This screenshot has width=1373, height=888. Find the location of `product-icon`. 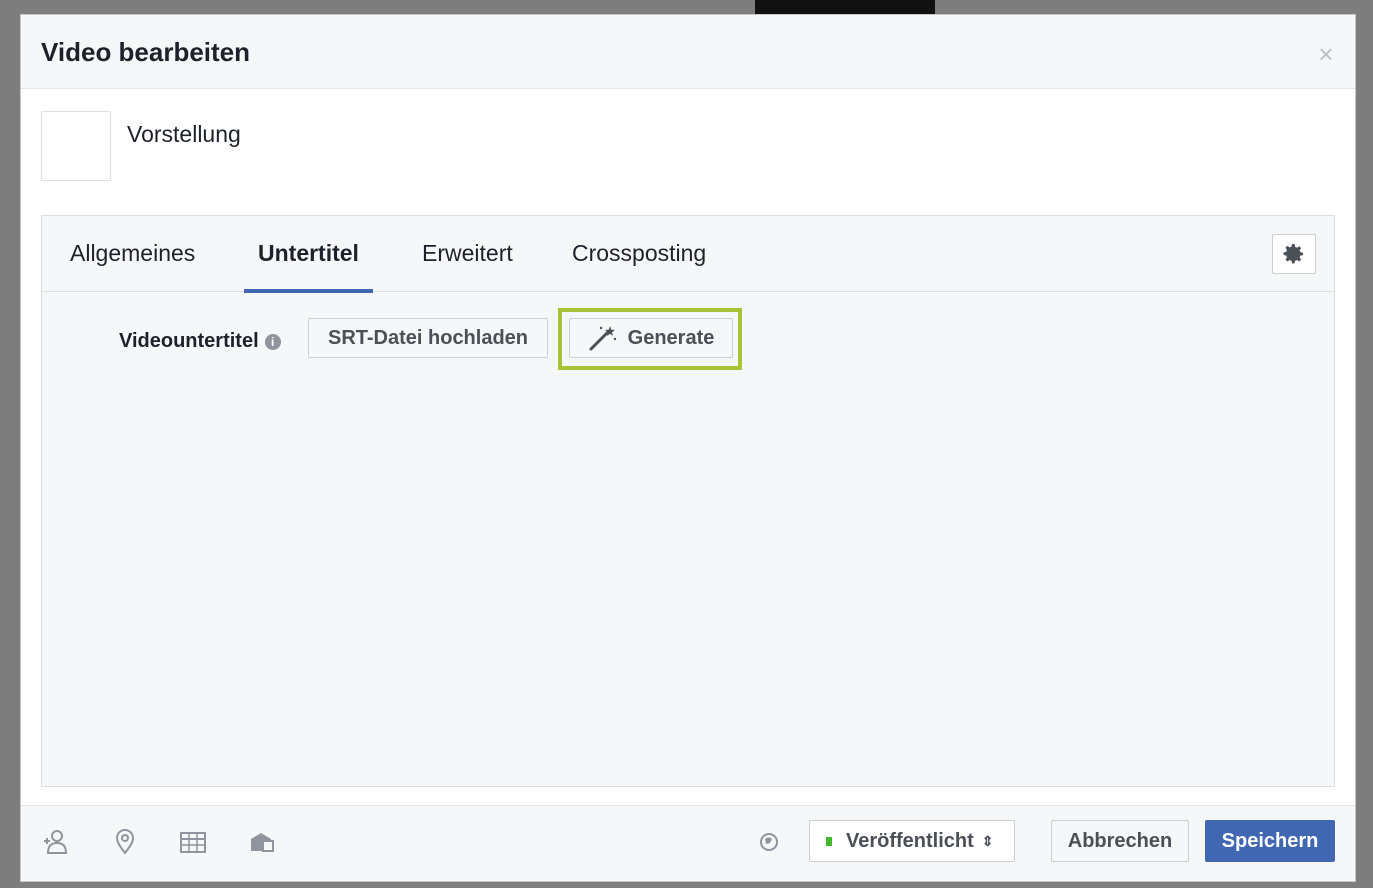

product-icon is located at coordinates (261, 842).